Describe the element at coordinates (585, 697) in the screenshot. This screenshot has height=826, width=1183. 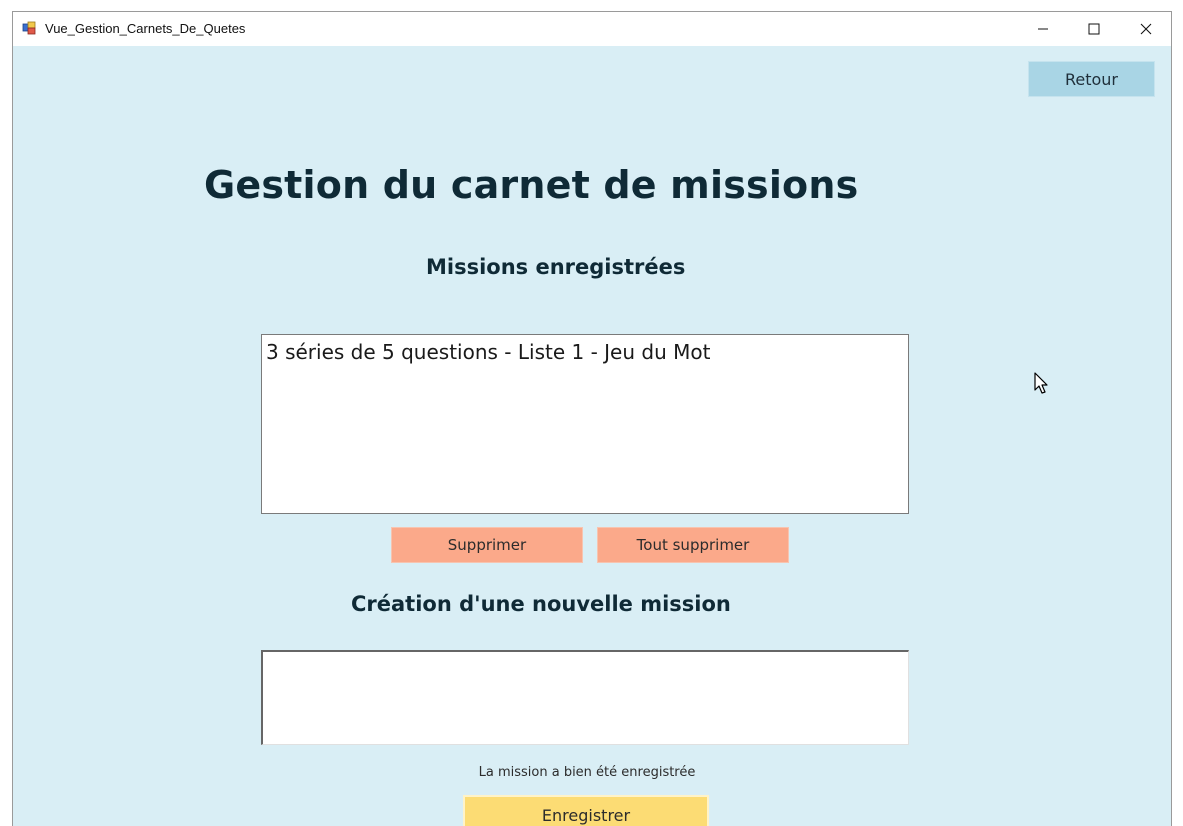
I see `new-mission-input` at that location.